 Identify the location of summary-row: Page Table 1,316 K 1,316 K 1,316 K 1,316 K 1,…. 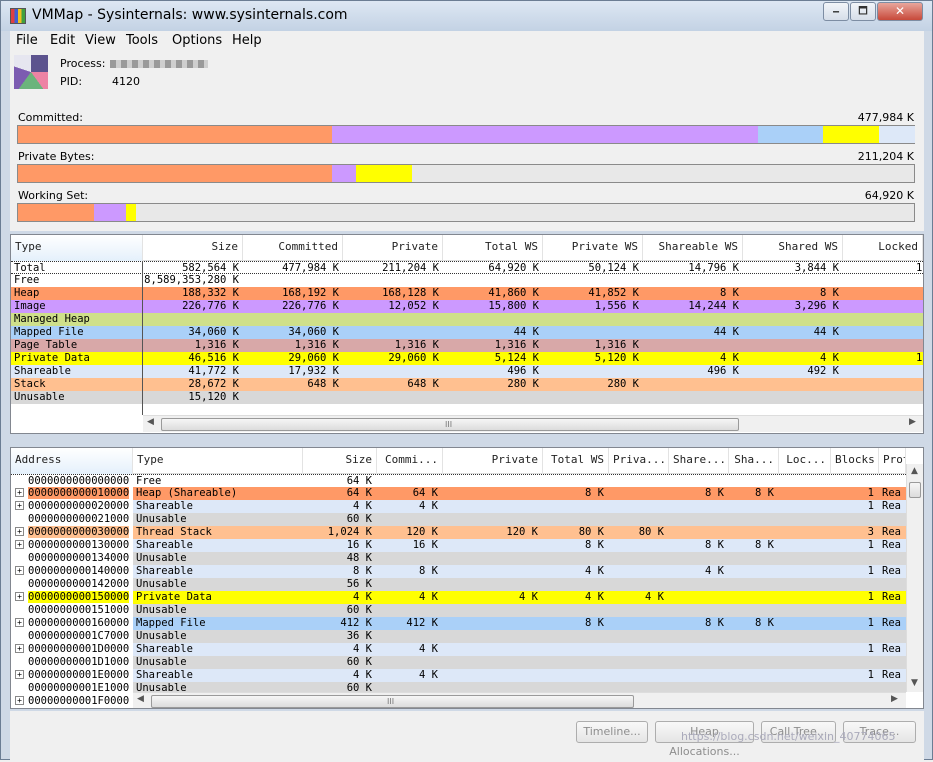
(467, 345).